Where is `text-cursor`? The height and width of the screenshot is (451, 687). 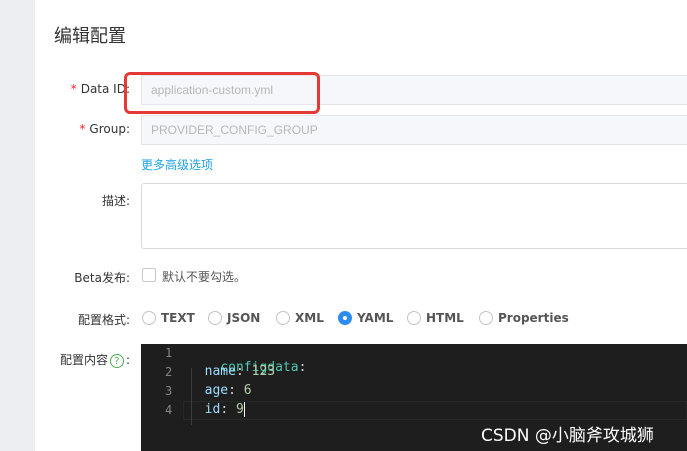 text-cursor is located at coordinates (244, 409).